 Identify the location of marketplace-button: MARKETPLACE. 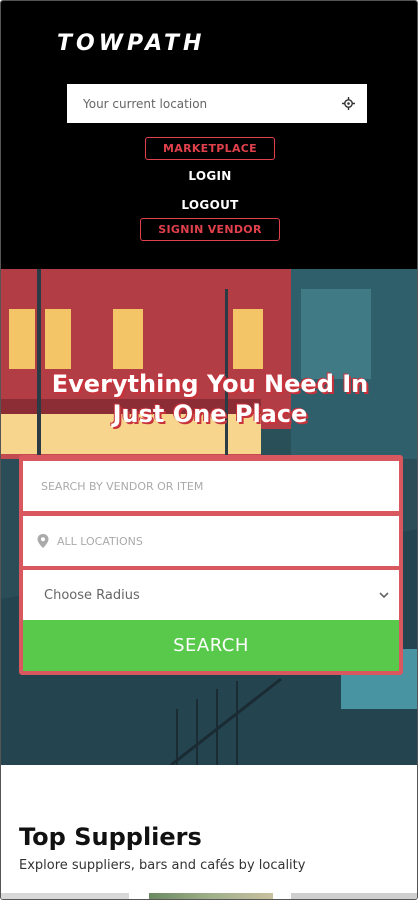
(210, 148).